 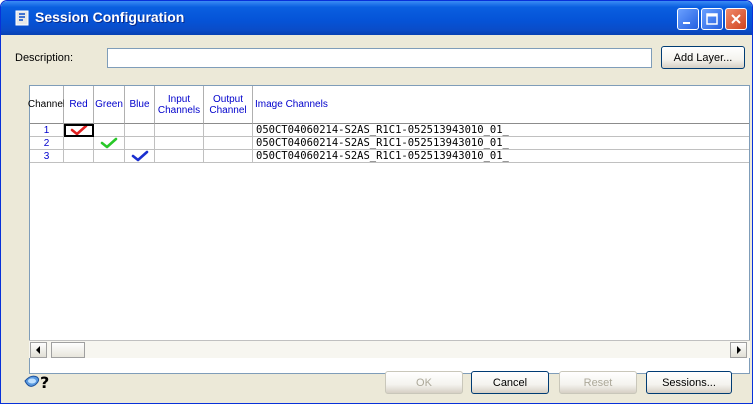 What do you see at coordinates (228, 156) in the screenshot?
I see `row-3-output-cell` at bounding box center [228, 156].